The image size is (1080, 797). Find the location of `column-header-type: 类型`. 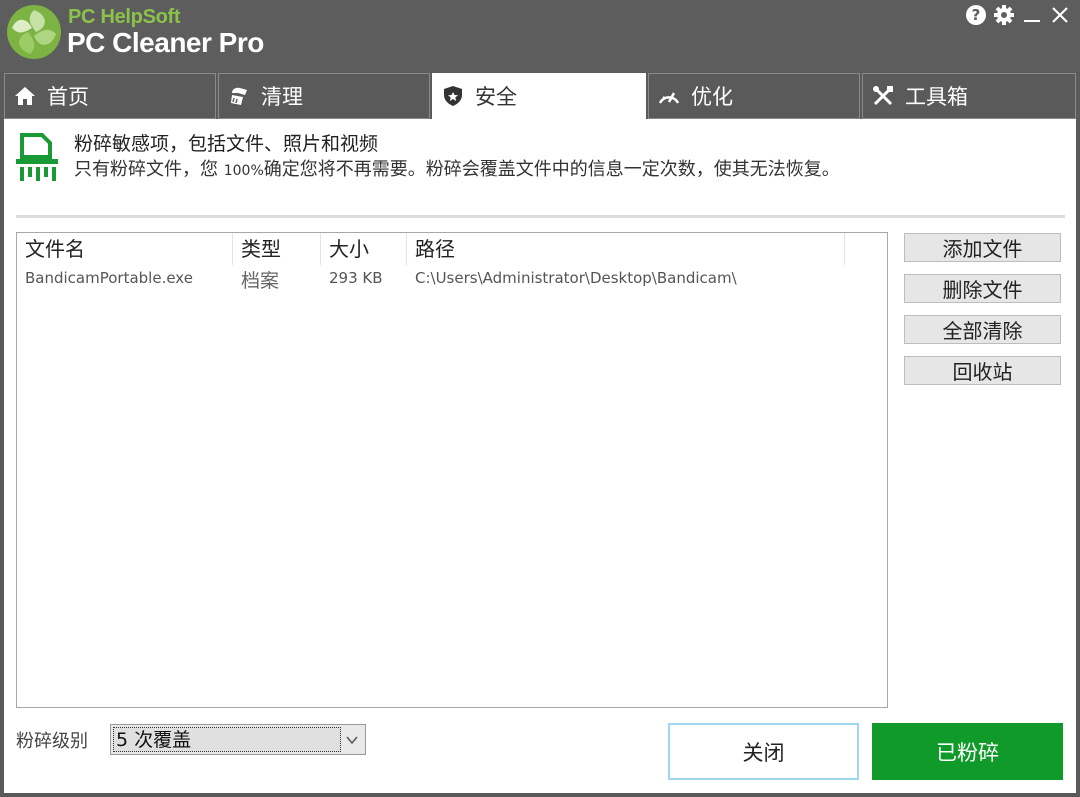

column-header-type: 类型 is located at coordinates (277, 249).